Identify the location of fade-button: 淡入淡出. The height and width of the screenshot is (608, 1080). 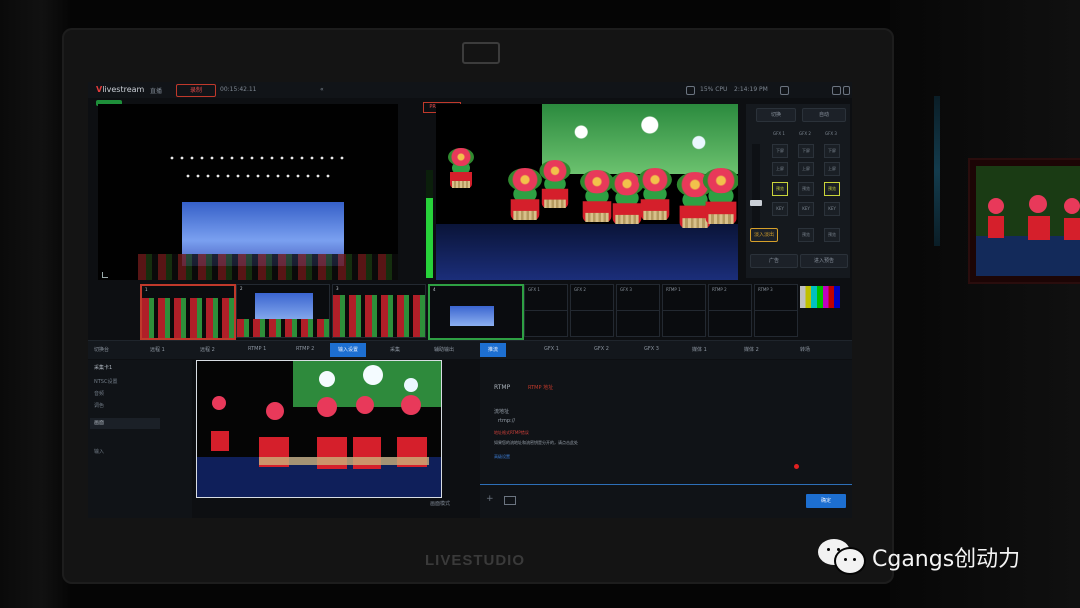
(764, 235).